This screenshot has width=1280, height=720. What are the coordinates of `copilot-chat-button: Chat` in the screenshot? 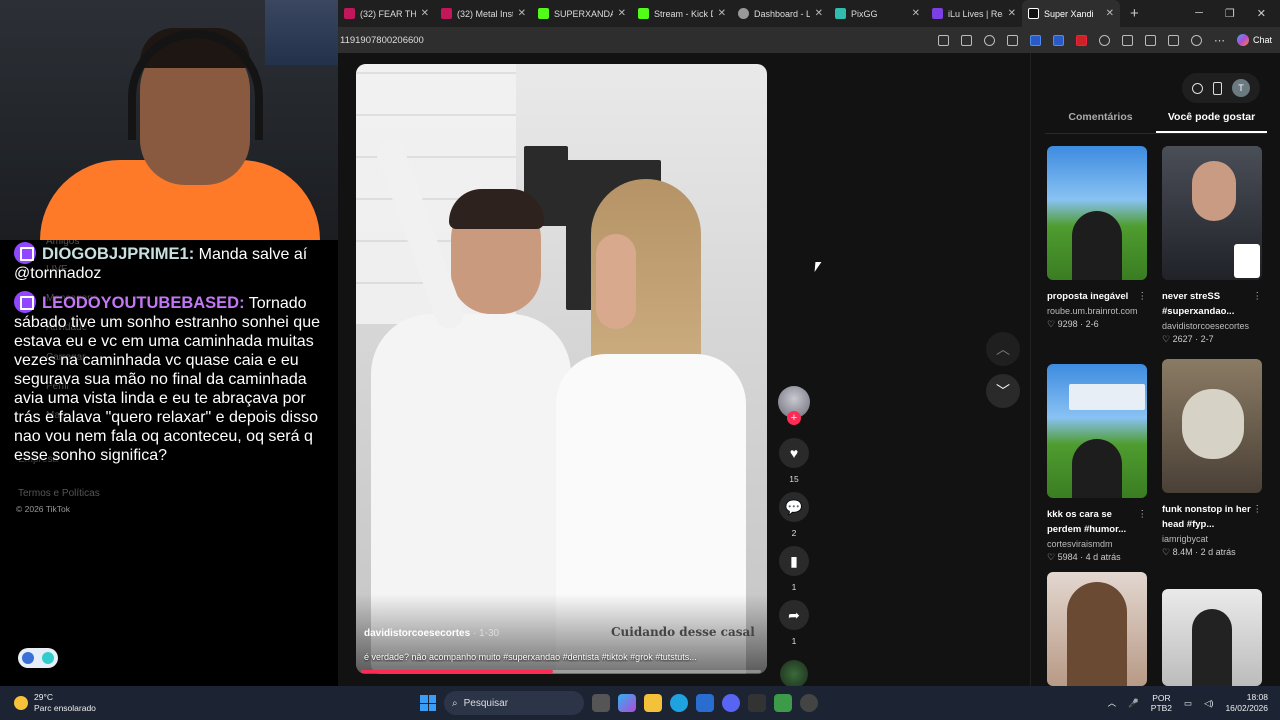 It's located at (1254, 40).